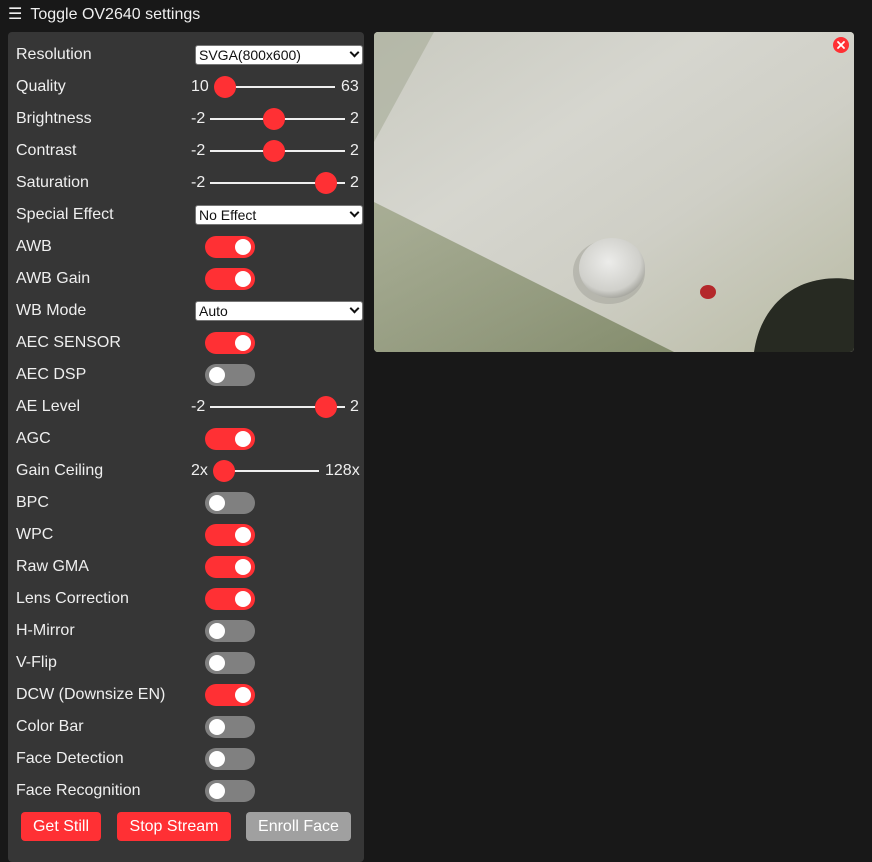  Describe the element at coordinates (230, 631) in the screenshot. I see `h-mirror-toggle` at that location.